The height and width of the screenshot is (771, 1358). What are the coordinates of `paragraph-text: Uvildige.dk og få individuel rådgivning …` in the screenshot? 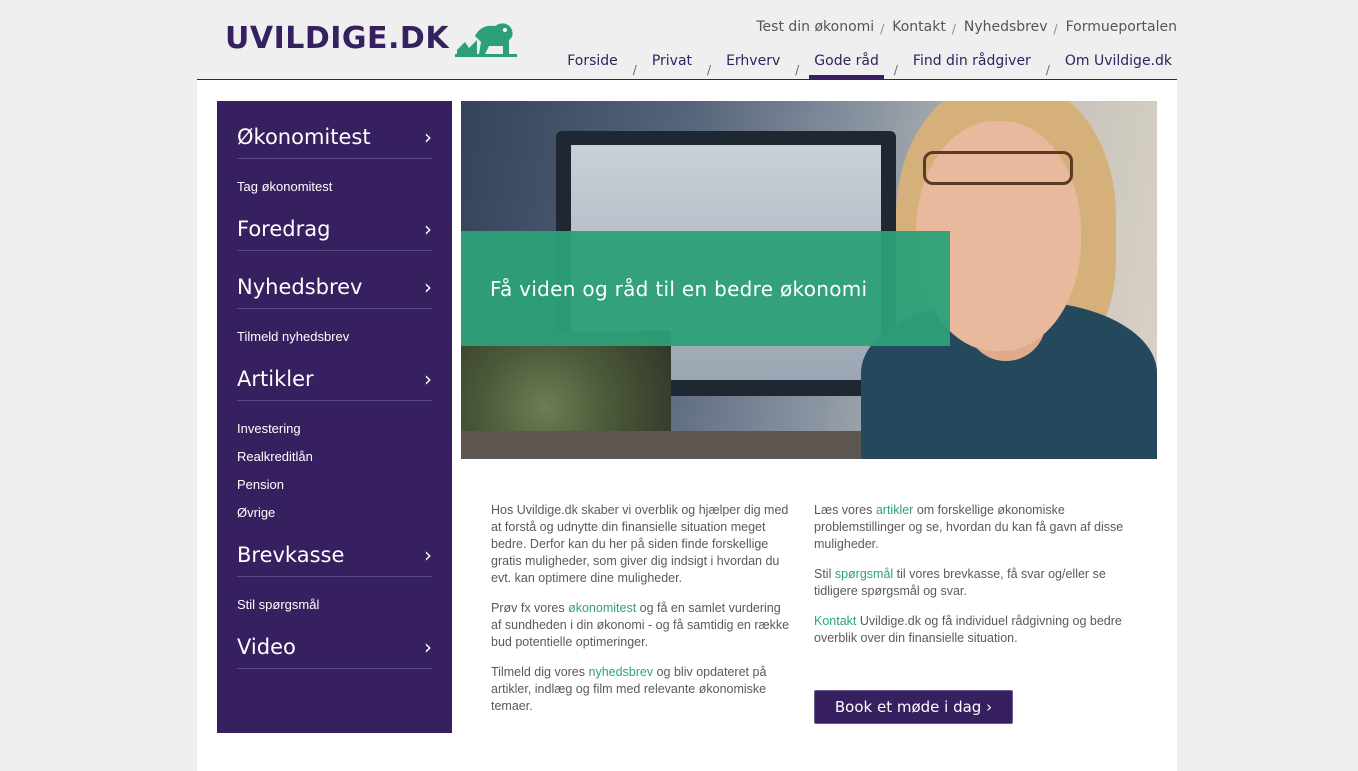 It's located at (968, 629).